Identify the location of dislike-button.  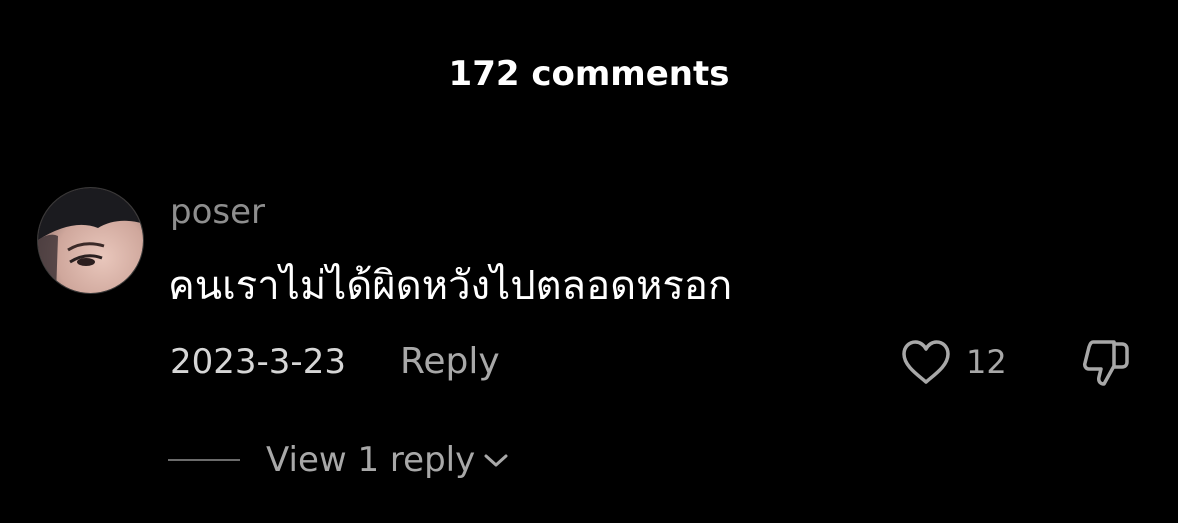
(1107, 363).